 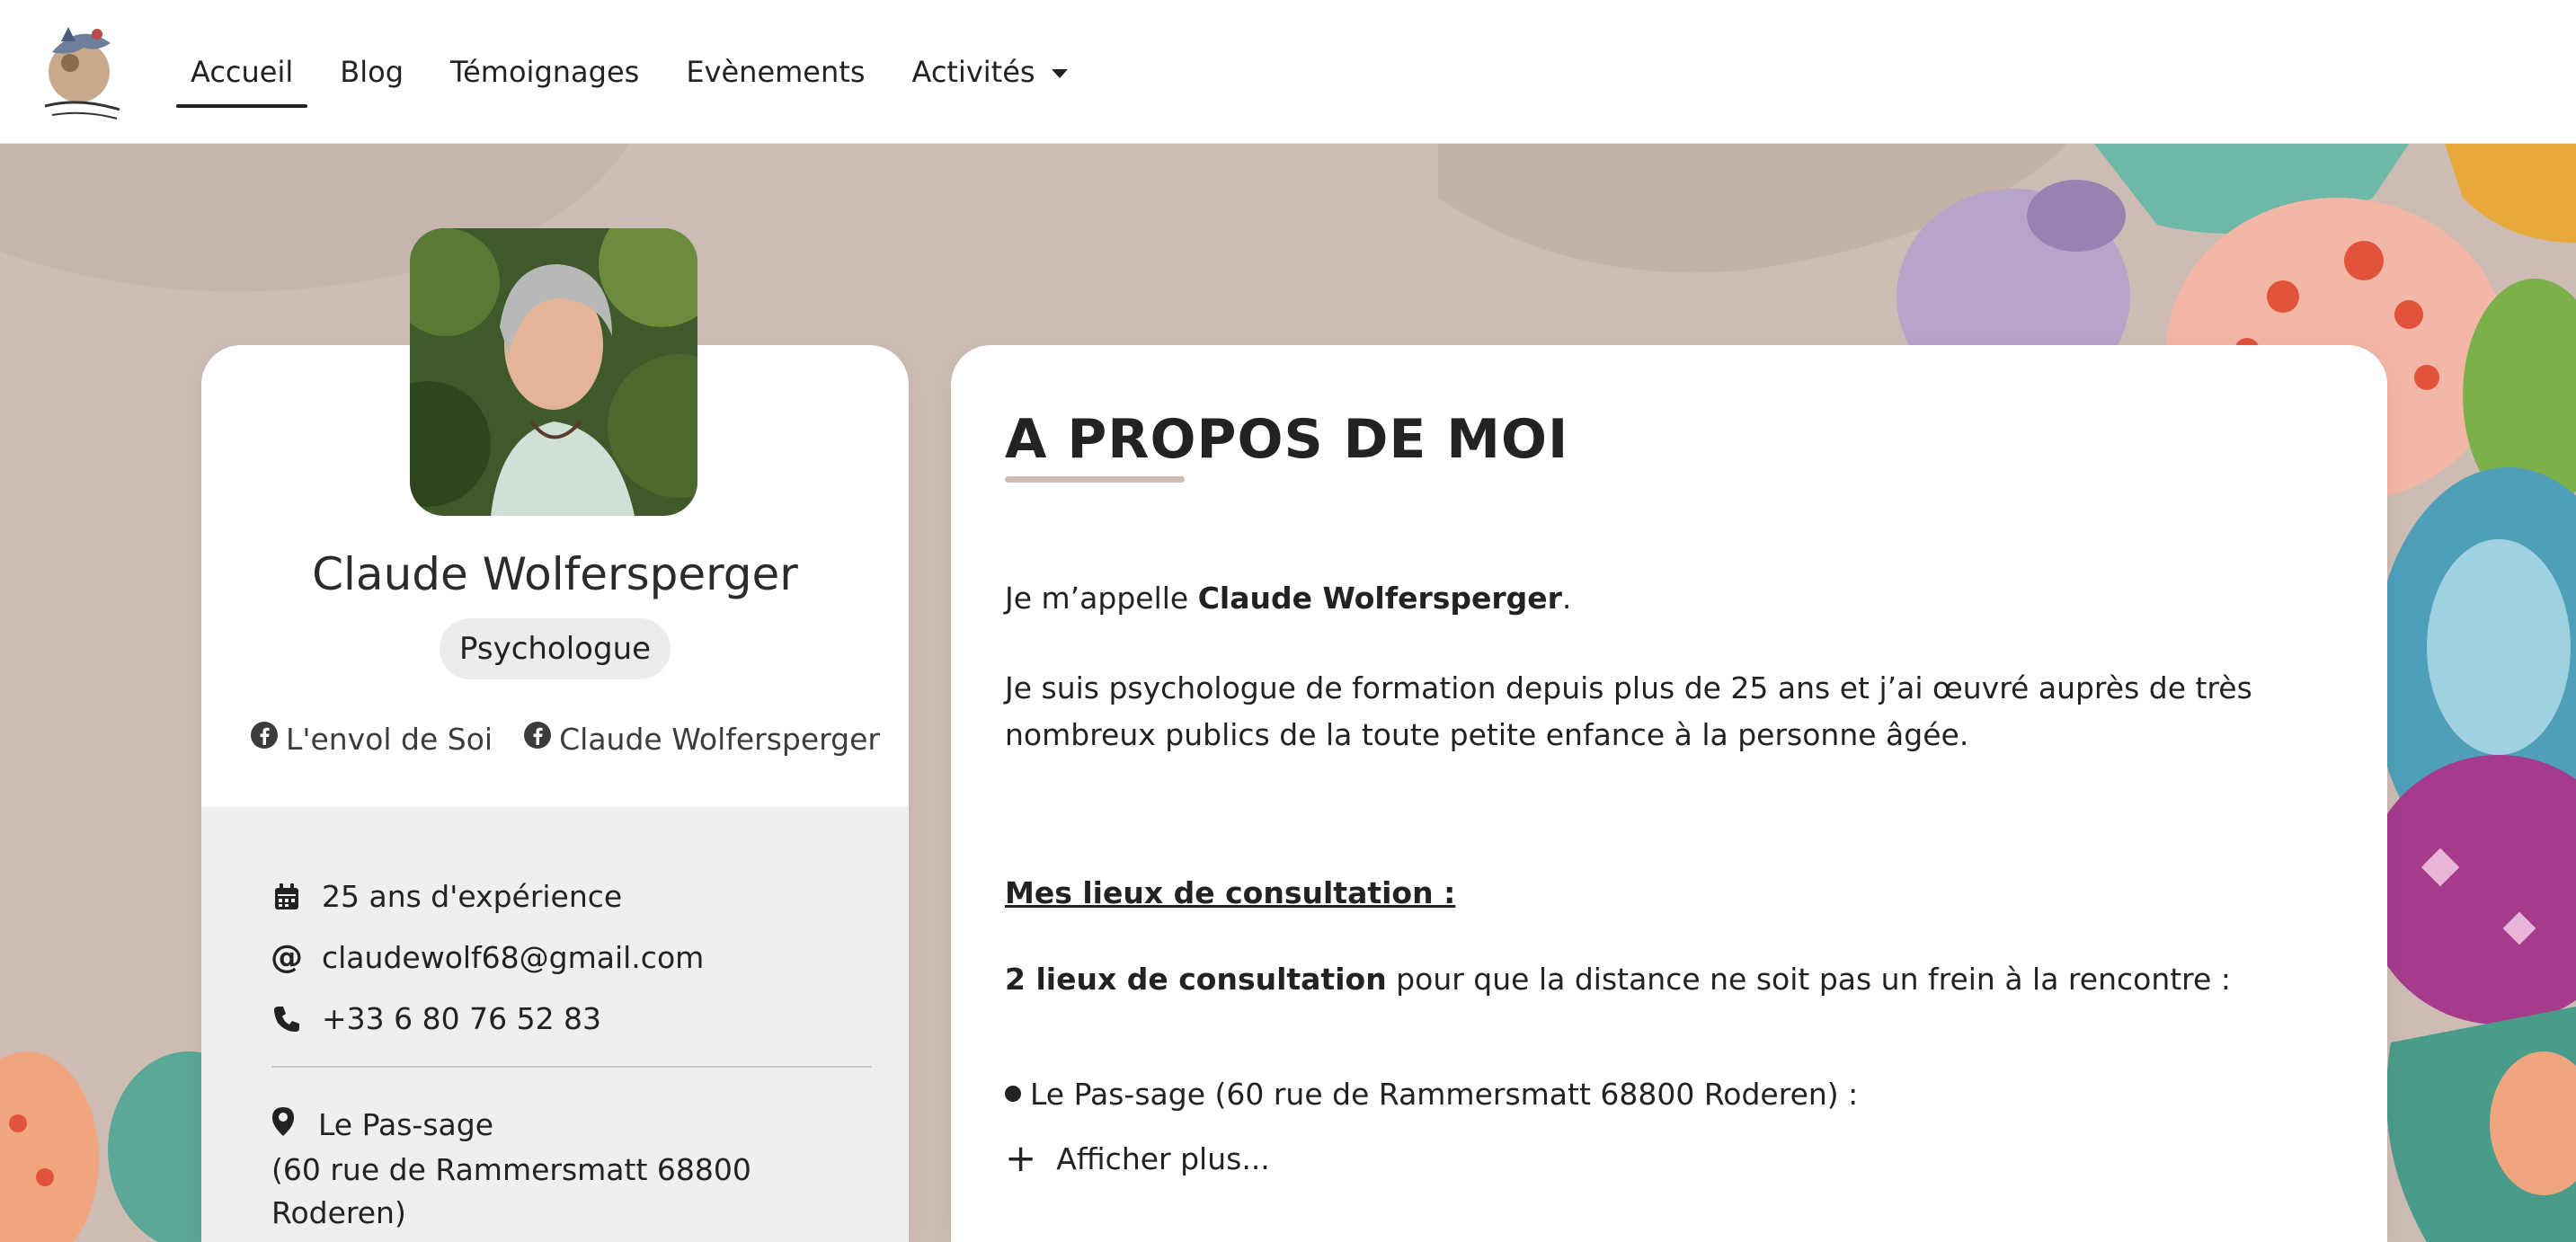 I want to click on social-link-envol: L'envol de Soi, so click(x=371, y=739).